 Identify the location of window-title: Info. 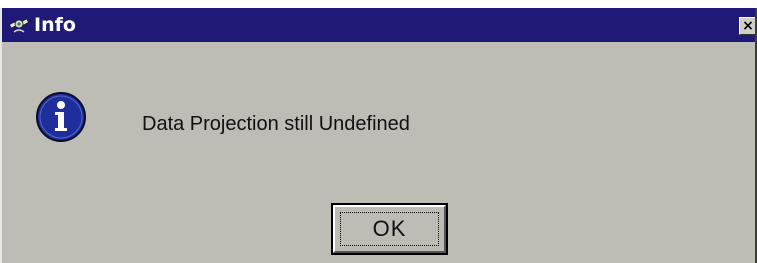
(55, 25).